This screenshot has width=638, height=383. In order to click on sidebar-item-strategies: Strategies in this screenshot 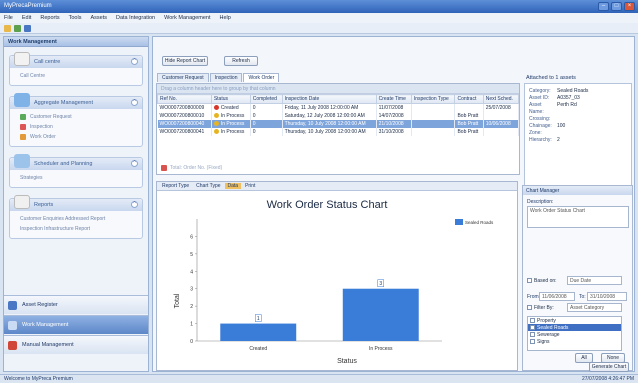, I will do `click(78, 178)`.